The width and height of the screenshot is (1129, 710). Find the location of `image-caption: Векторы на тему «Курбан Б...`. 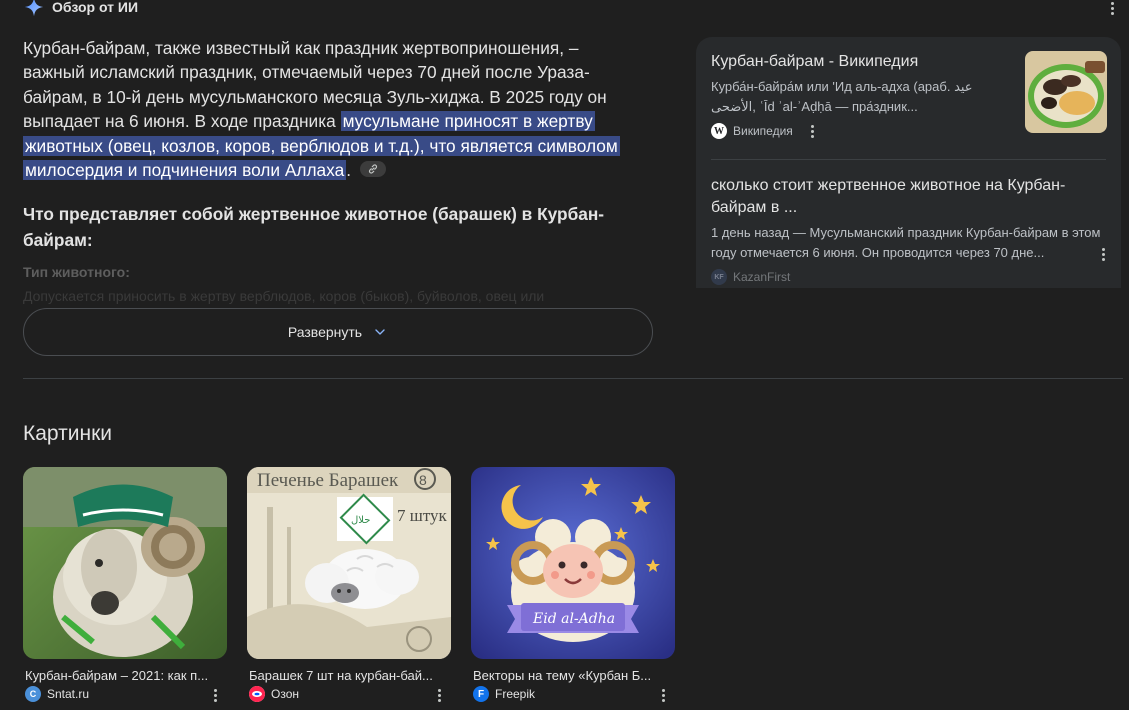

image-caption: Векторы на тему «Курбан Б... is located at coordinates (573, 675).